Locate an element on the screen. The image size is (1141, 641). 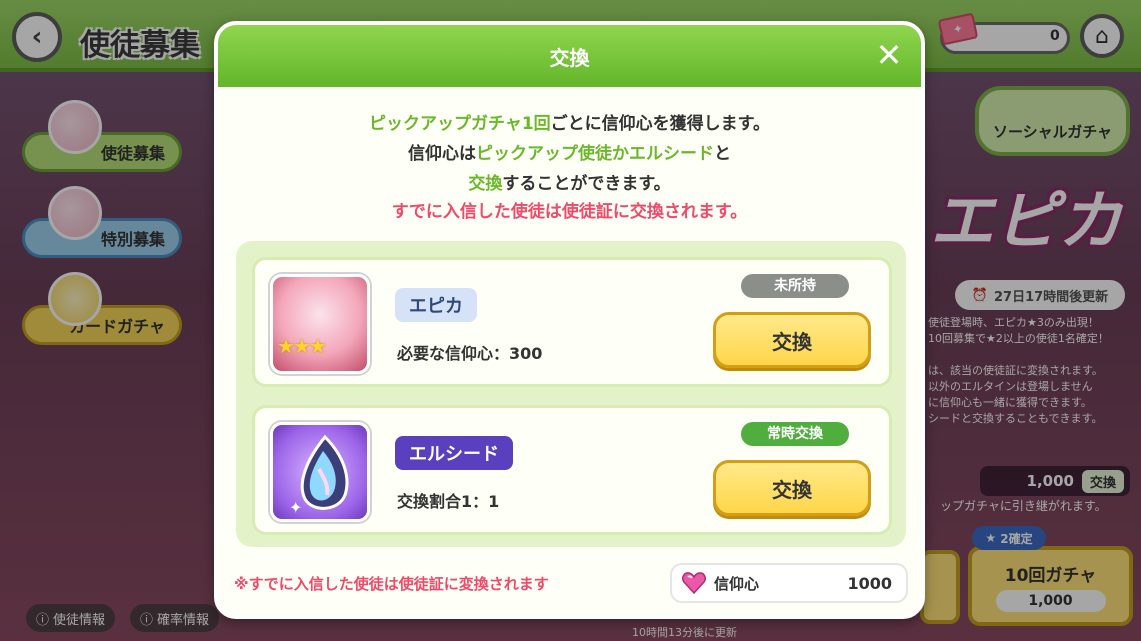
modal-title: 交換 is located at coordinates (569, 57).